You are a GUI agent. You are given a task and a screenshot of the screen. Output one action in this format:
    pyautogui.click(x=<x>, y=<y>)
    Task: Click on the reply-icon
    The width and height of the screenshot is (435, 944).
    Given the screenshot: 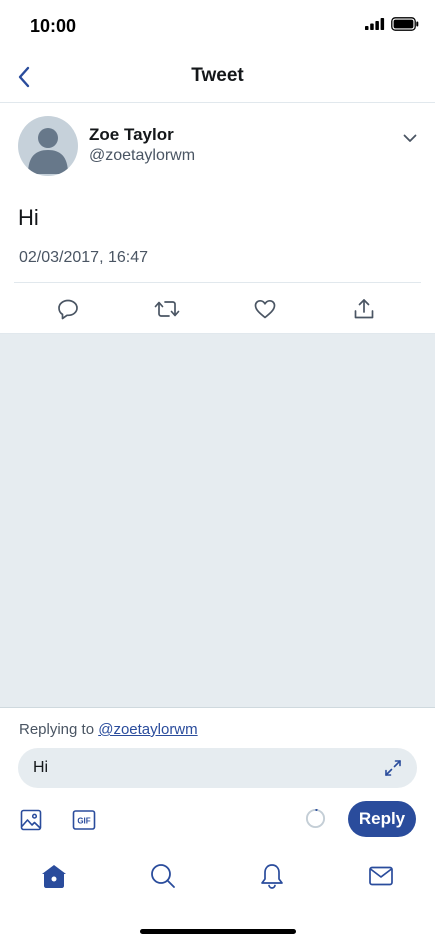 What is the action you would take?
    pyautogui.click(x=68, y=309)
    